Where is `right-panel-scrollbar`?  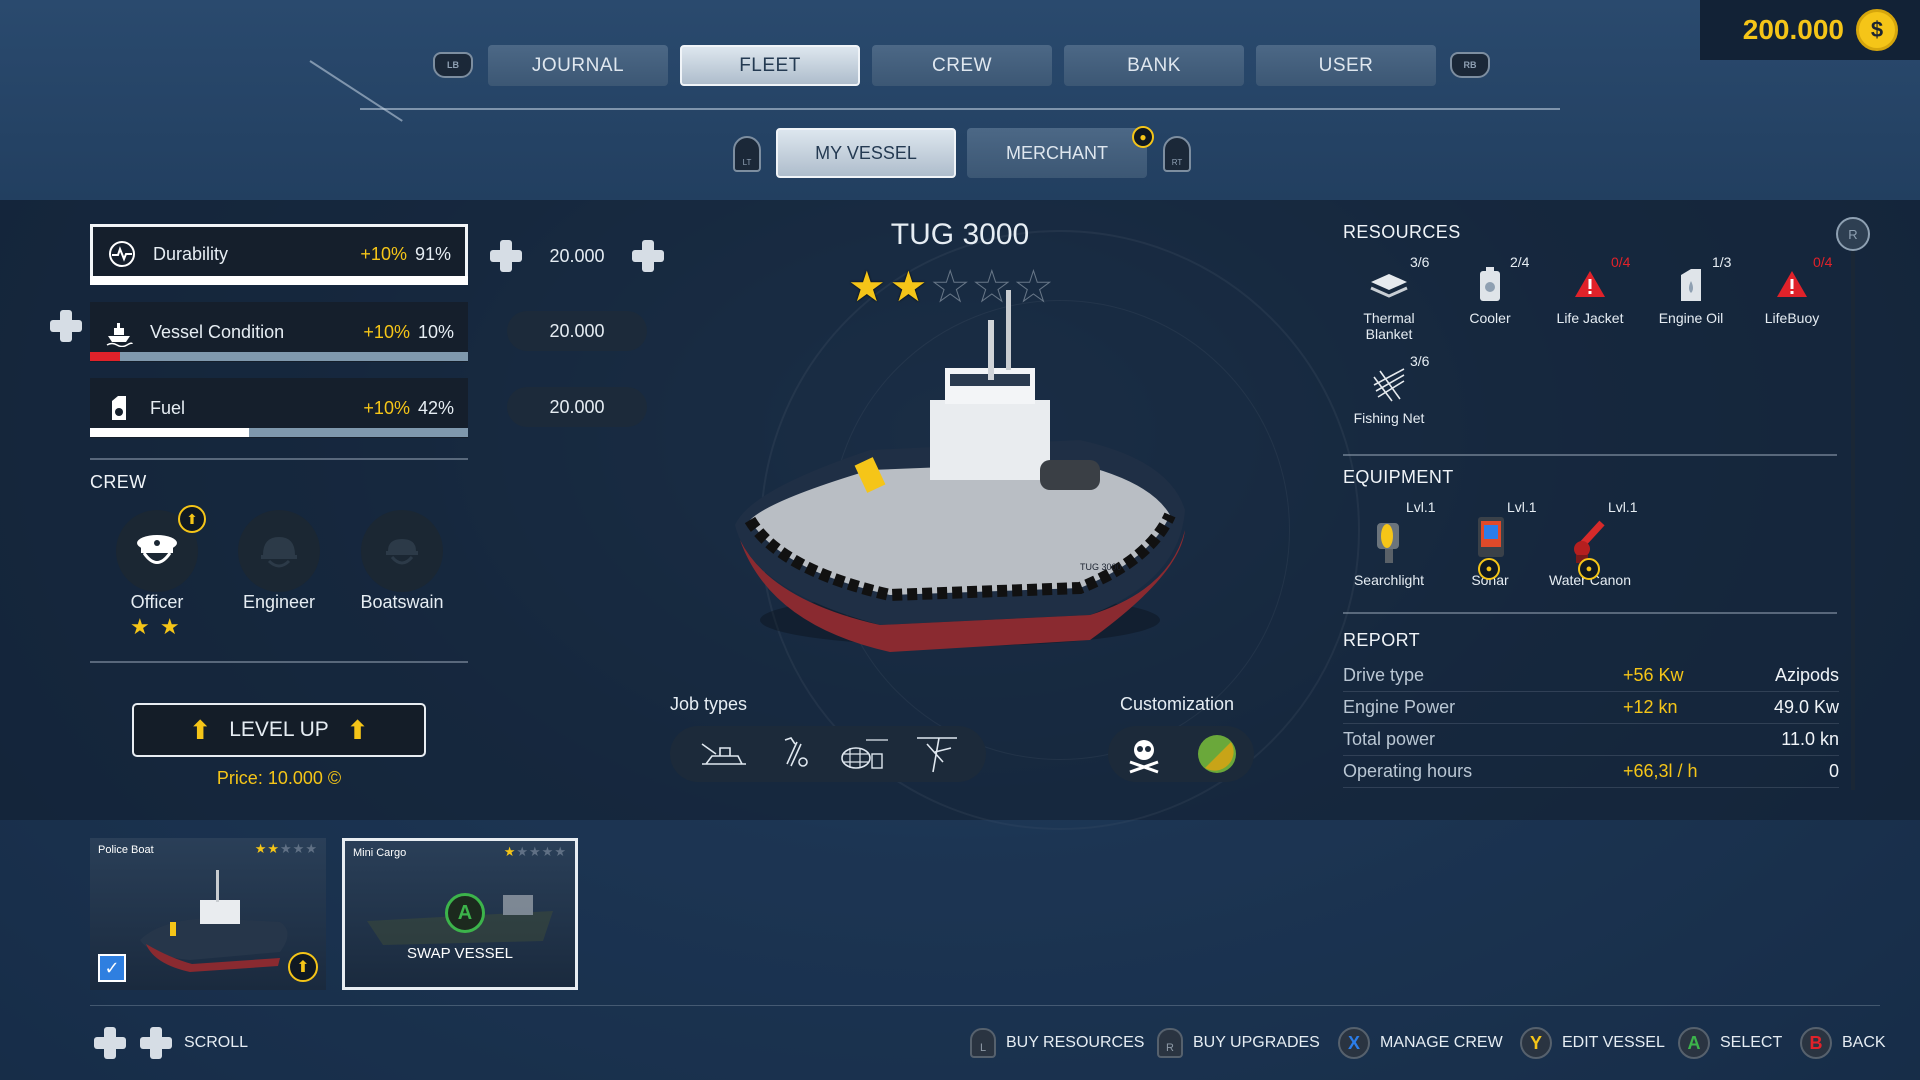
right-panel-scrollbar is located at coordinates (1853, 510).